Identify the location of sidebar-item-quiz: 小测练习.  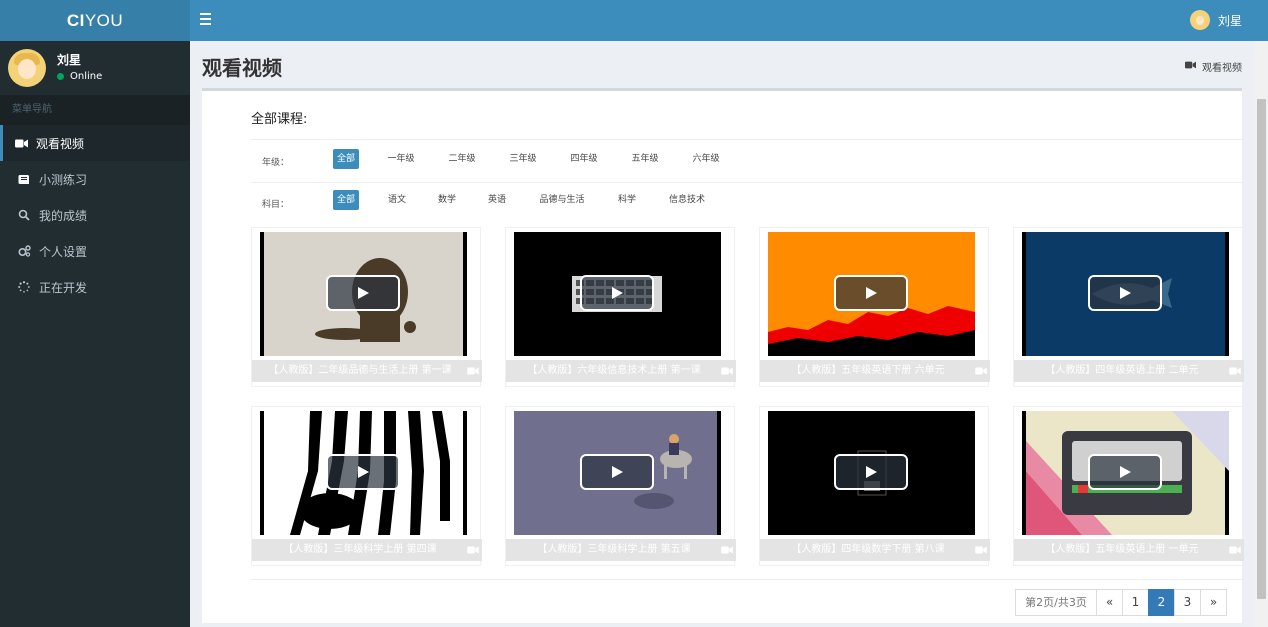
(95, 179).